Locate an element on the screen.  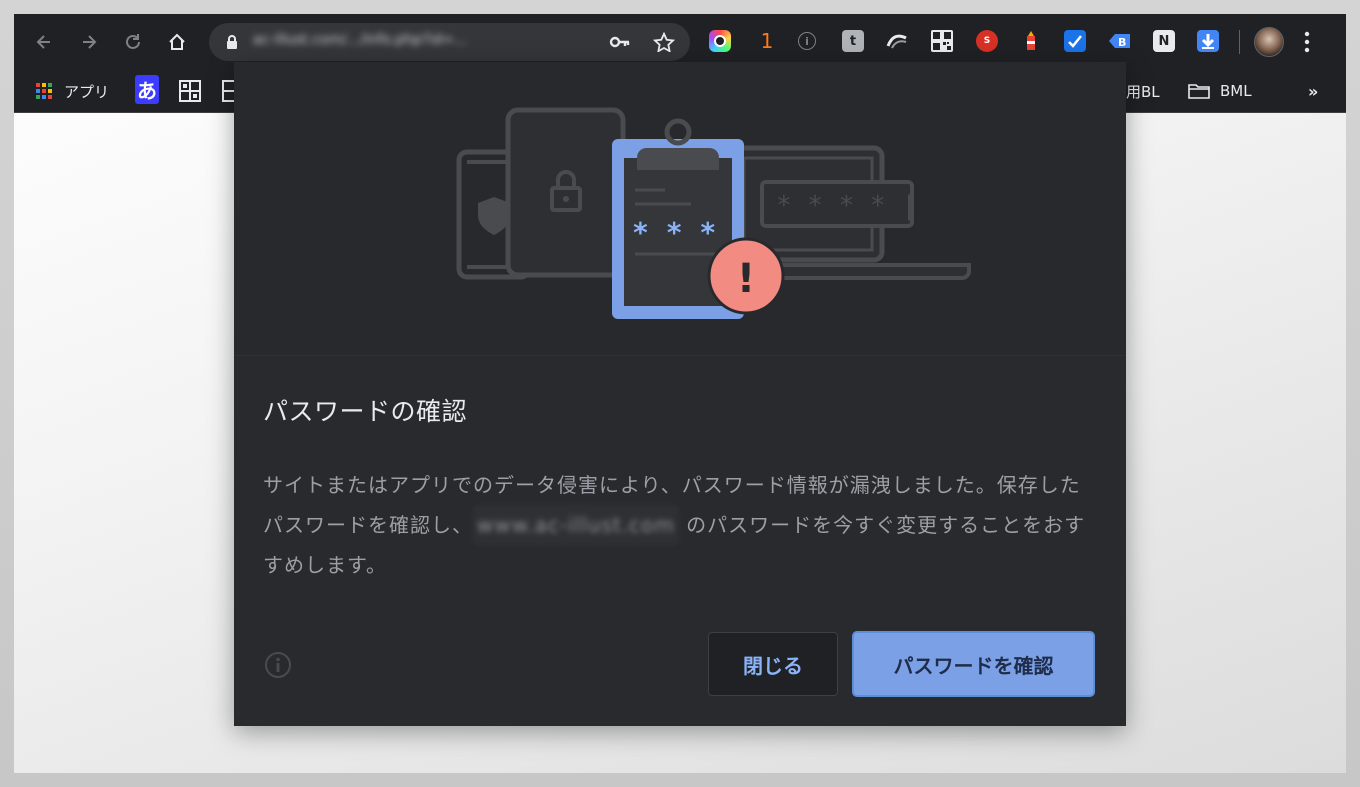
info-icon is located at coordinates (278, 665).